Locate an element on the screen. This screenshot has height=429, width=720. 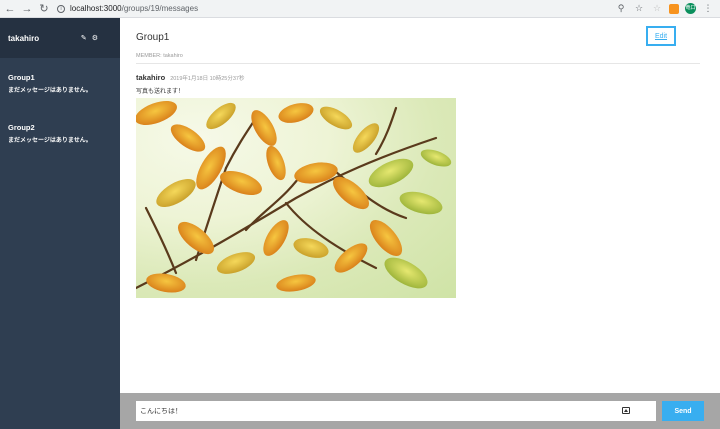
info-icon: i is located at coordinates (61, 8).